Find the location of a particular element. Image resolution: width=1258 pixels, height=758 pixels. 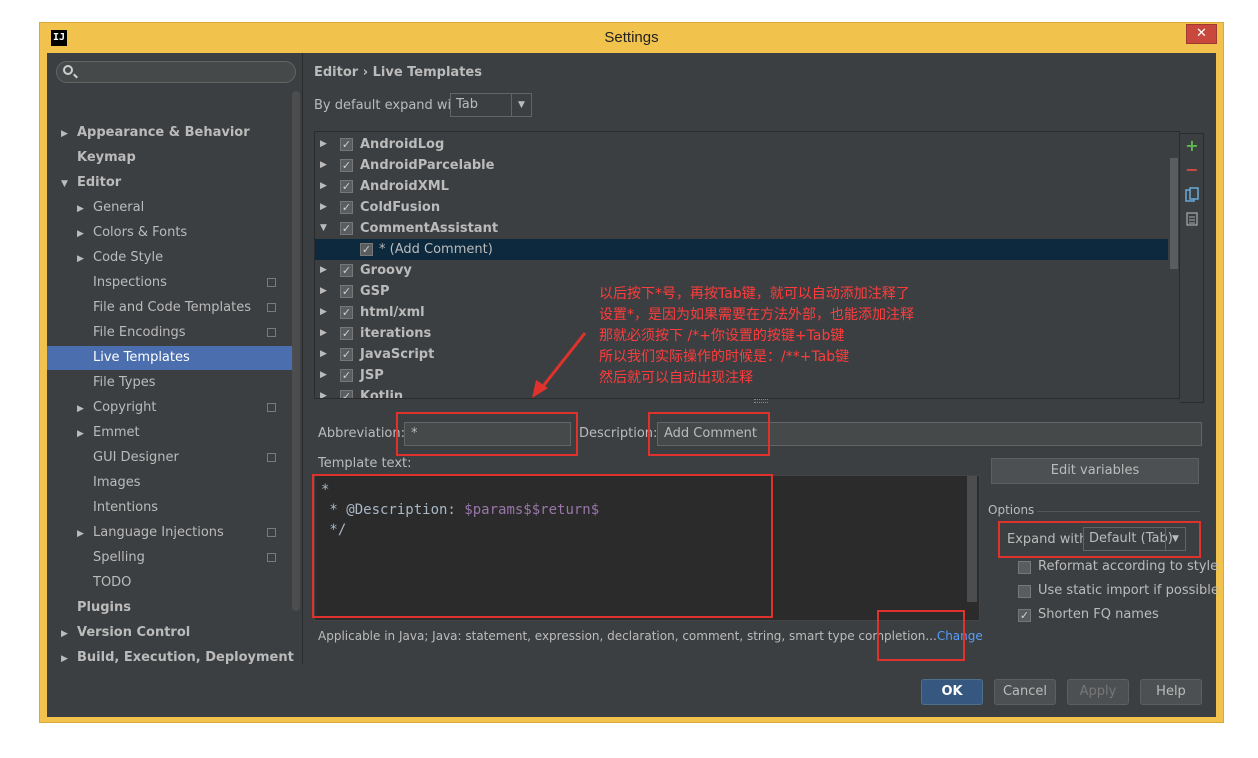

remove-icon: − is located at coordinates (1192, 170).